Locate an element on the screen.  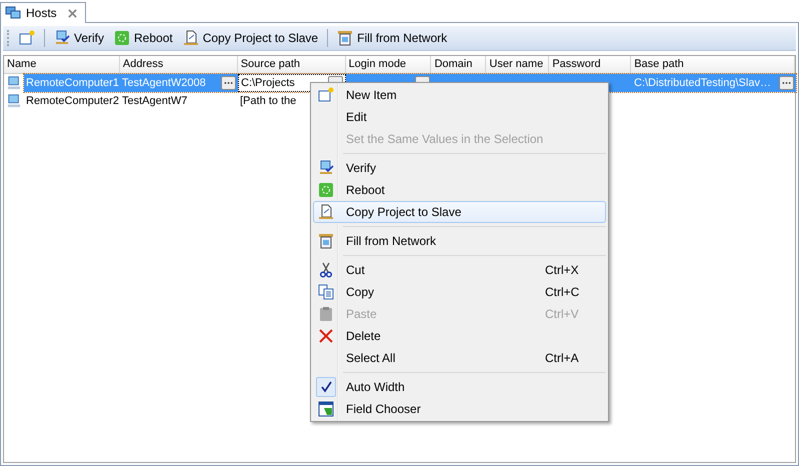
delete-icon is located at coordinates (326, 336).